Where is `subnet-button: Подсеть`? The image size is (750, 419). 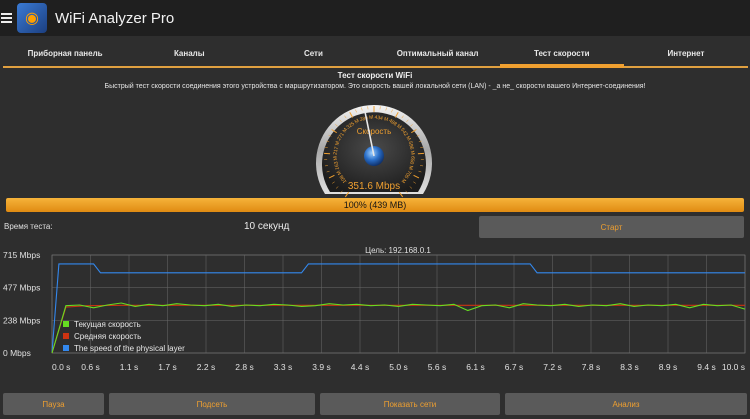
subnet-button: Подсеть is located at coordinates (212, 404).